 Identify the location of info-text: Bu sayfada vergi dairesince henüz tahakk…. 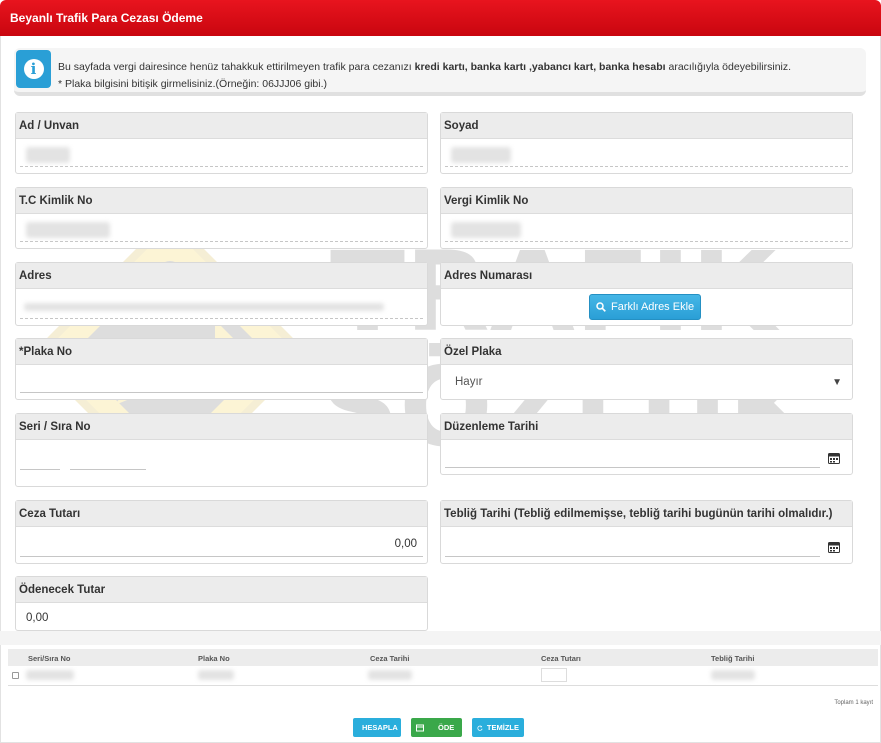
(425, 75).